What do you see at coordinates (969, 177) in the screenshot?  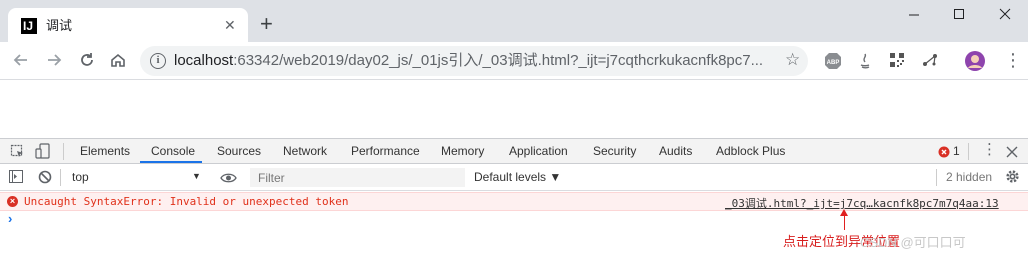 I see `hidden-messages-count: 2 hidden` at bounding box center [969, 177].